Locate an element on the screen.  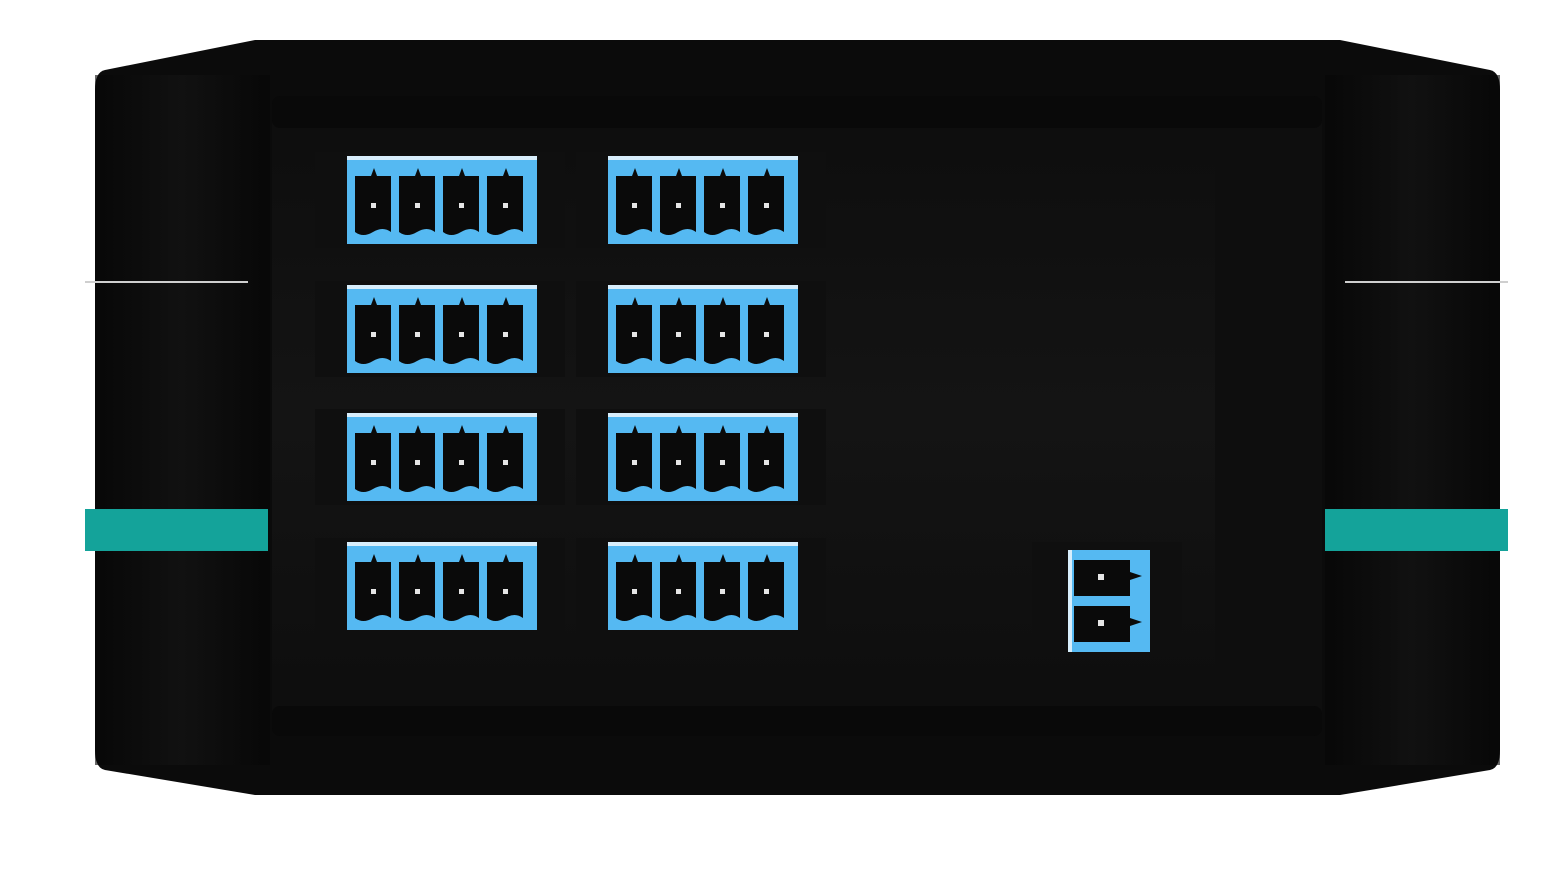
panel-bottom-lip is located at coordinates (797, 721).